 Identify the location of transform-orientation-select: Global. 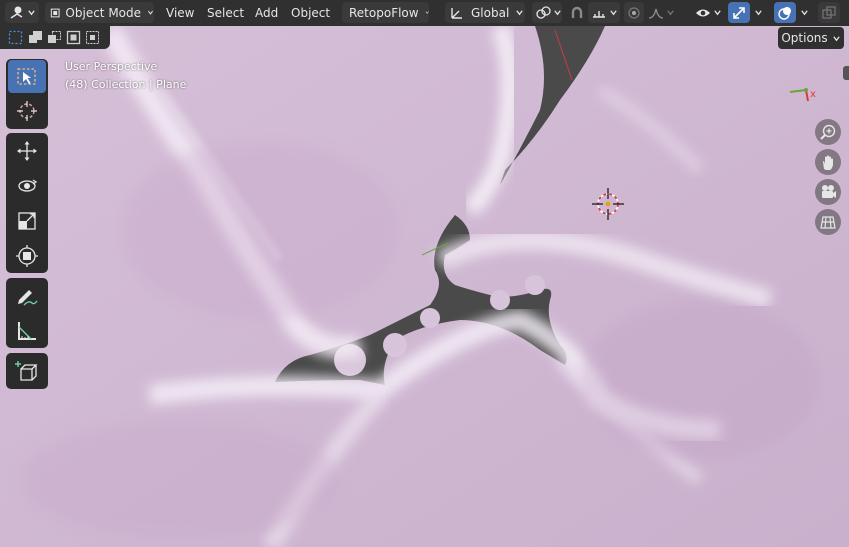
(485, 12).